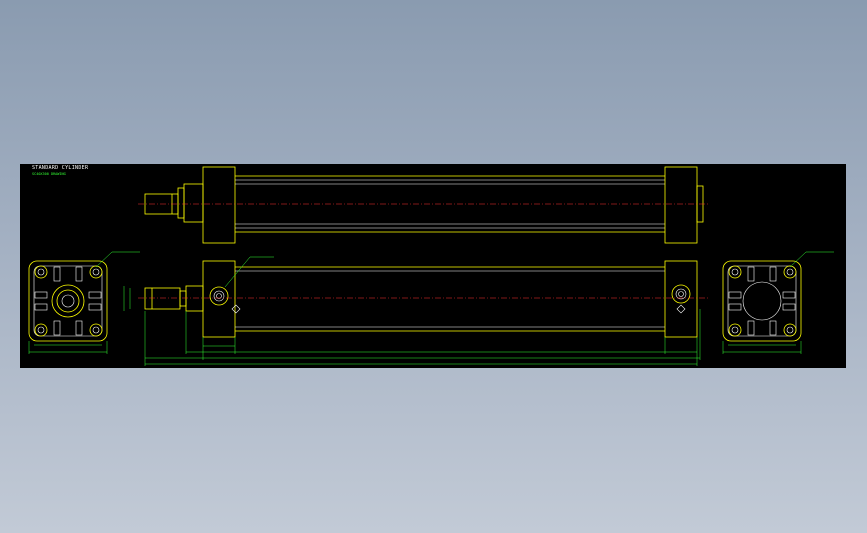  I want to click on rear-cushion-screw, so click(681, 309).